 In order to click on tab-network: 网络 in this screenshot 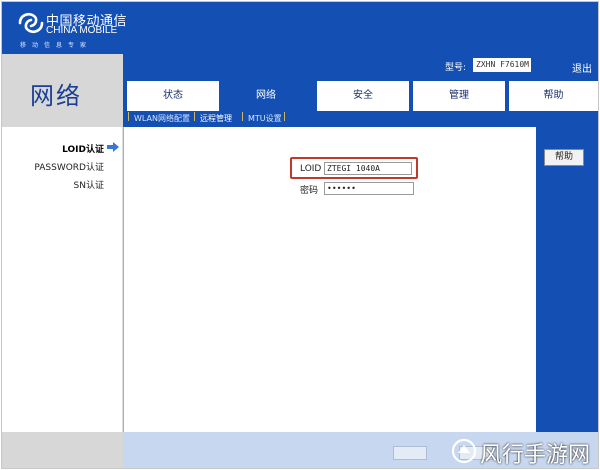, I will do `click(266, 96)`.